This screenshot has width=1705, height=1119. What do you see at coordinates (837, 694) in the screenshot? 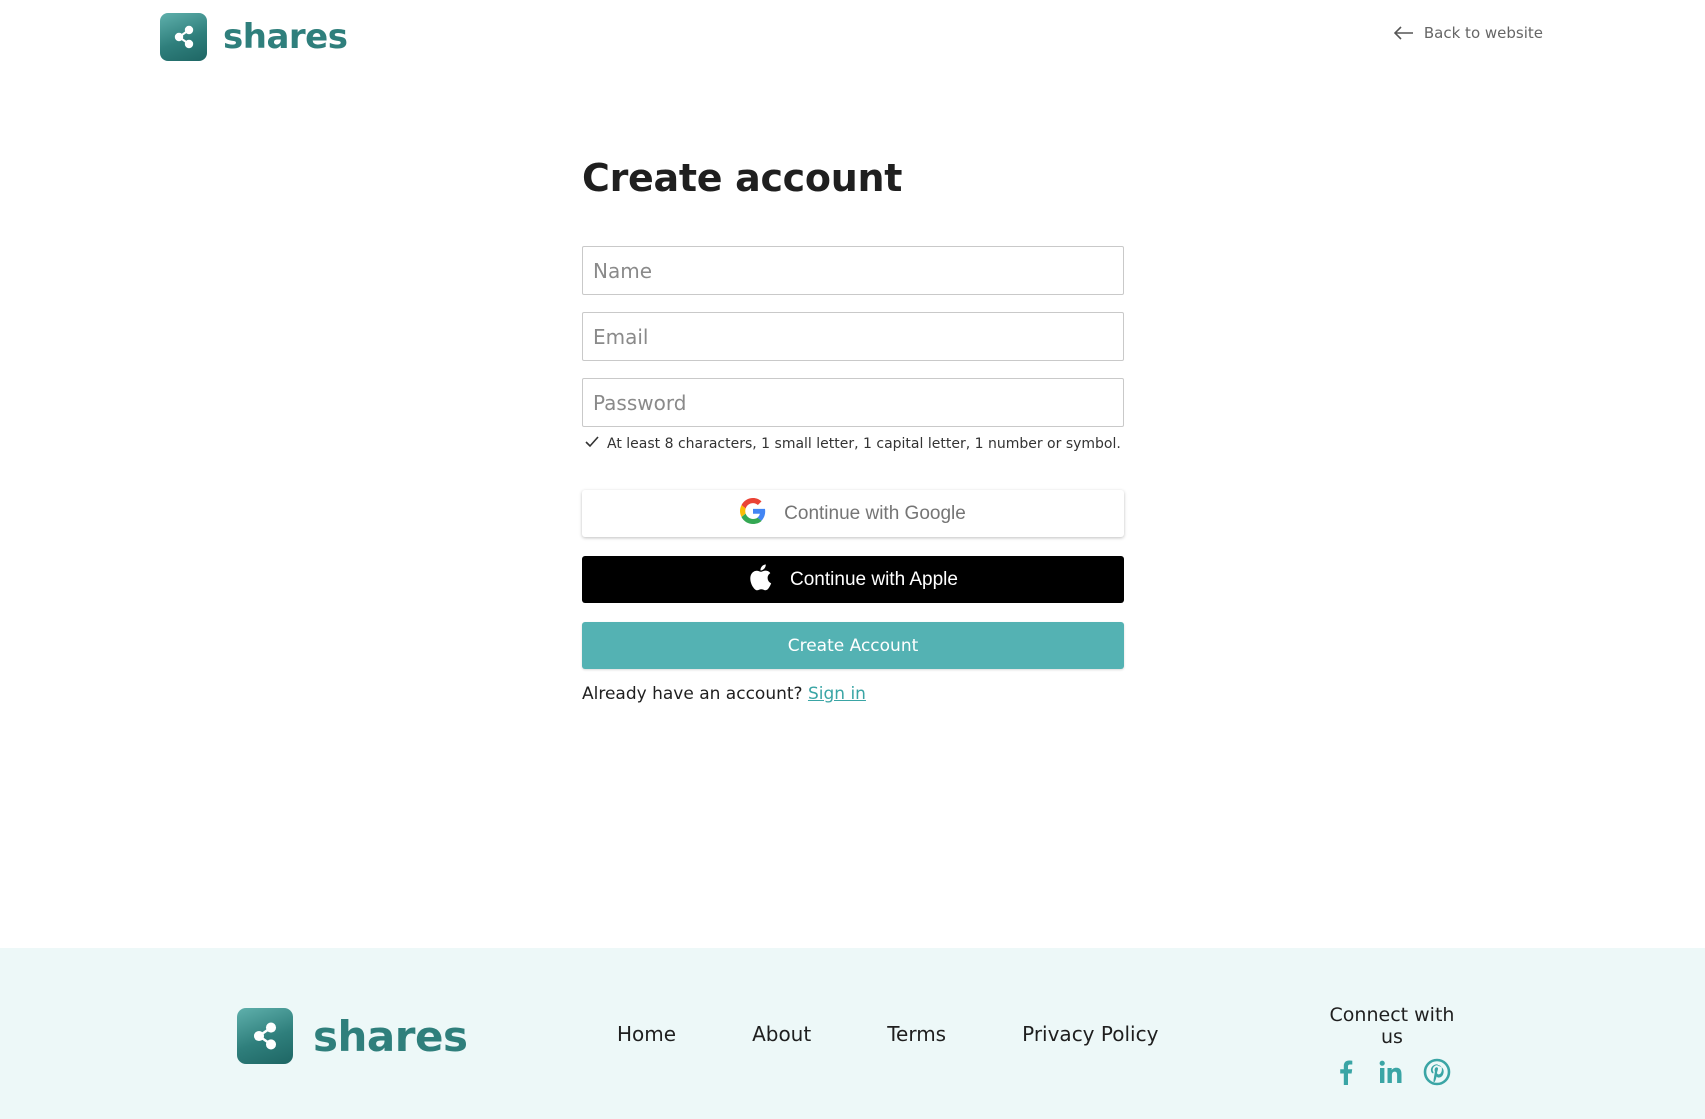
I see `signin-link: Sign in` at bounding box center [837, 694].